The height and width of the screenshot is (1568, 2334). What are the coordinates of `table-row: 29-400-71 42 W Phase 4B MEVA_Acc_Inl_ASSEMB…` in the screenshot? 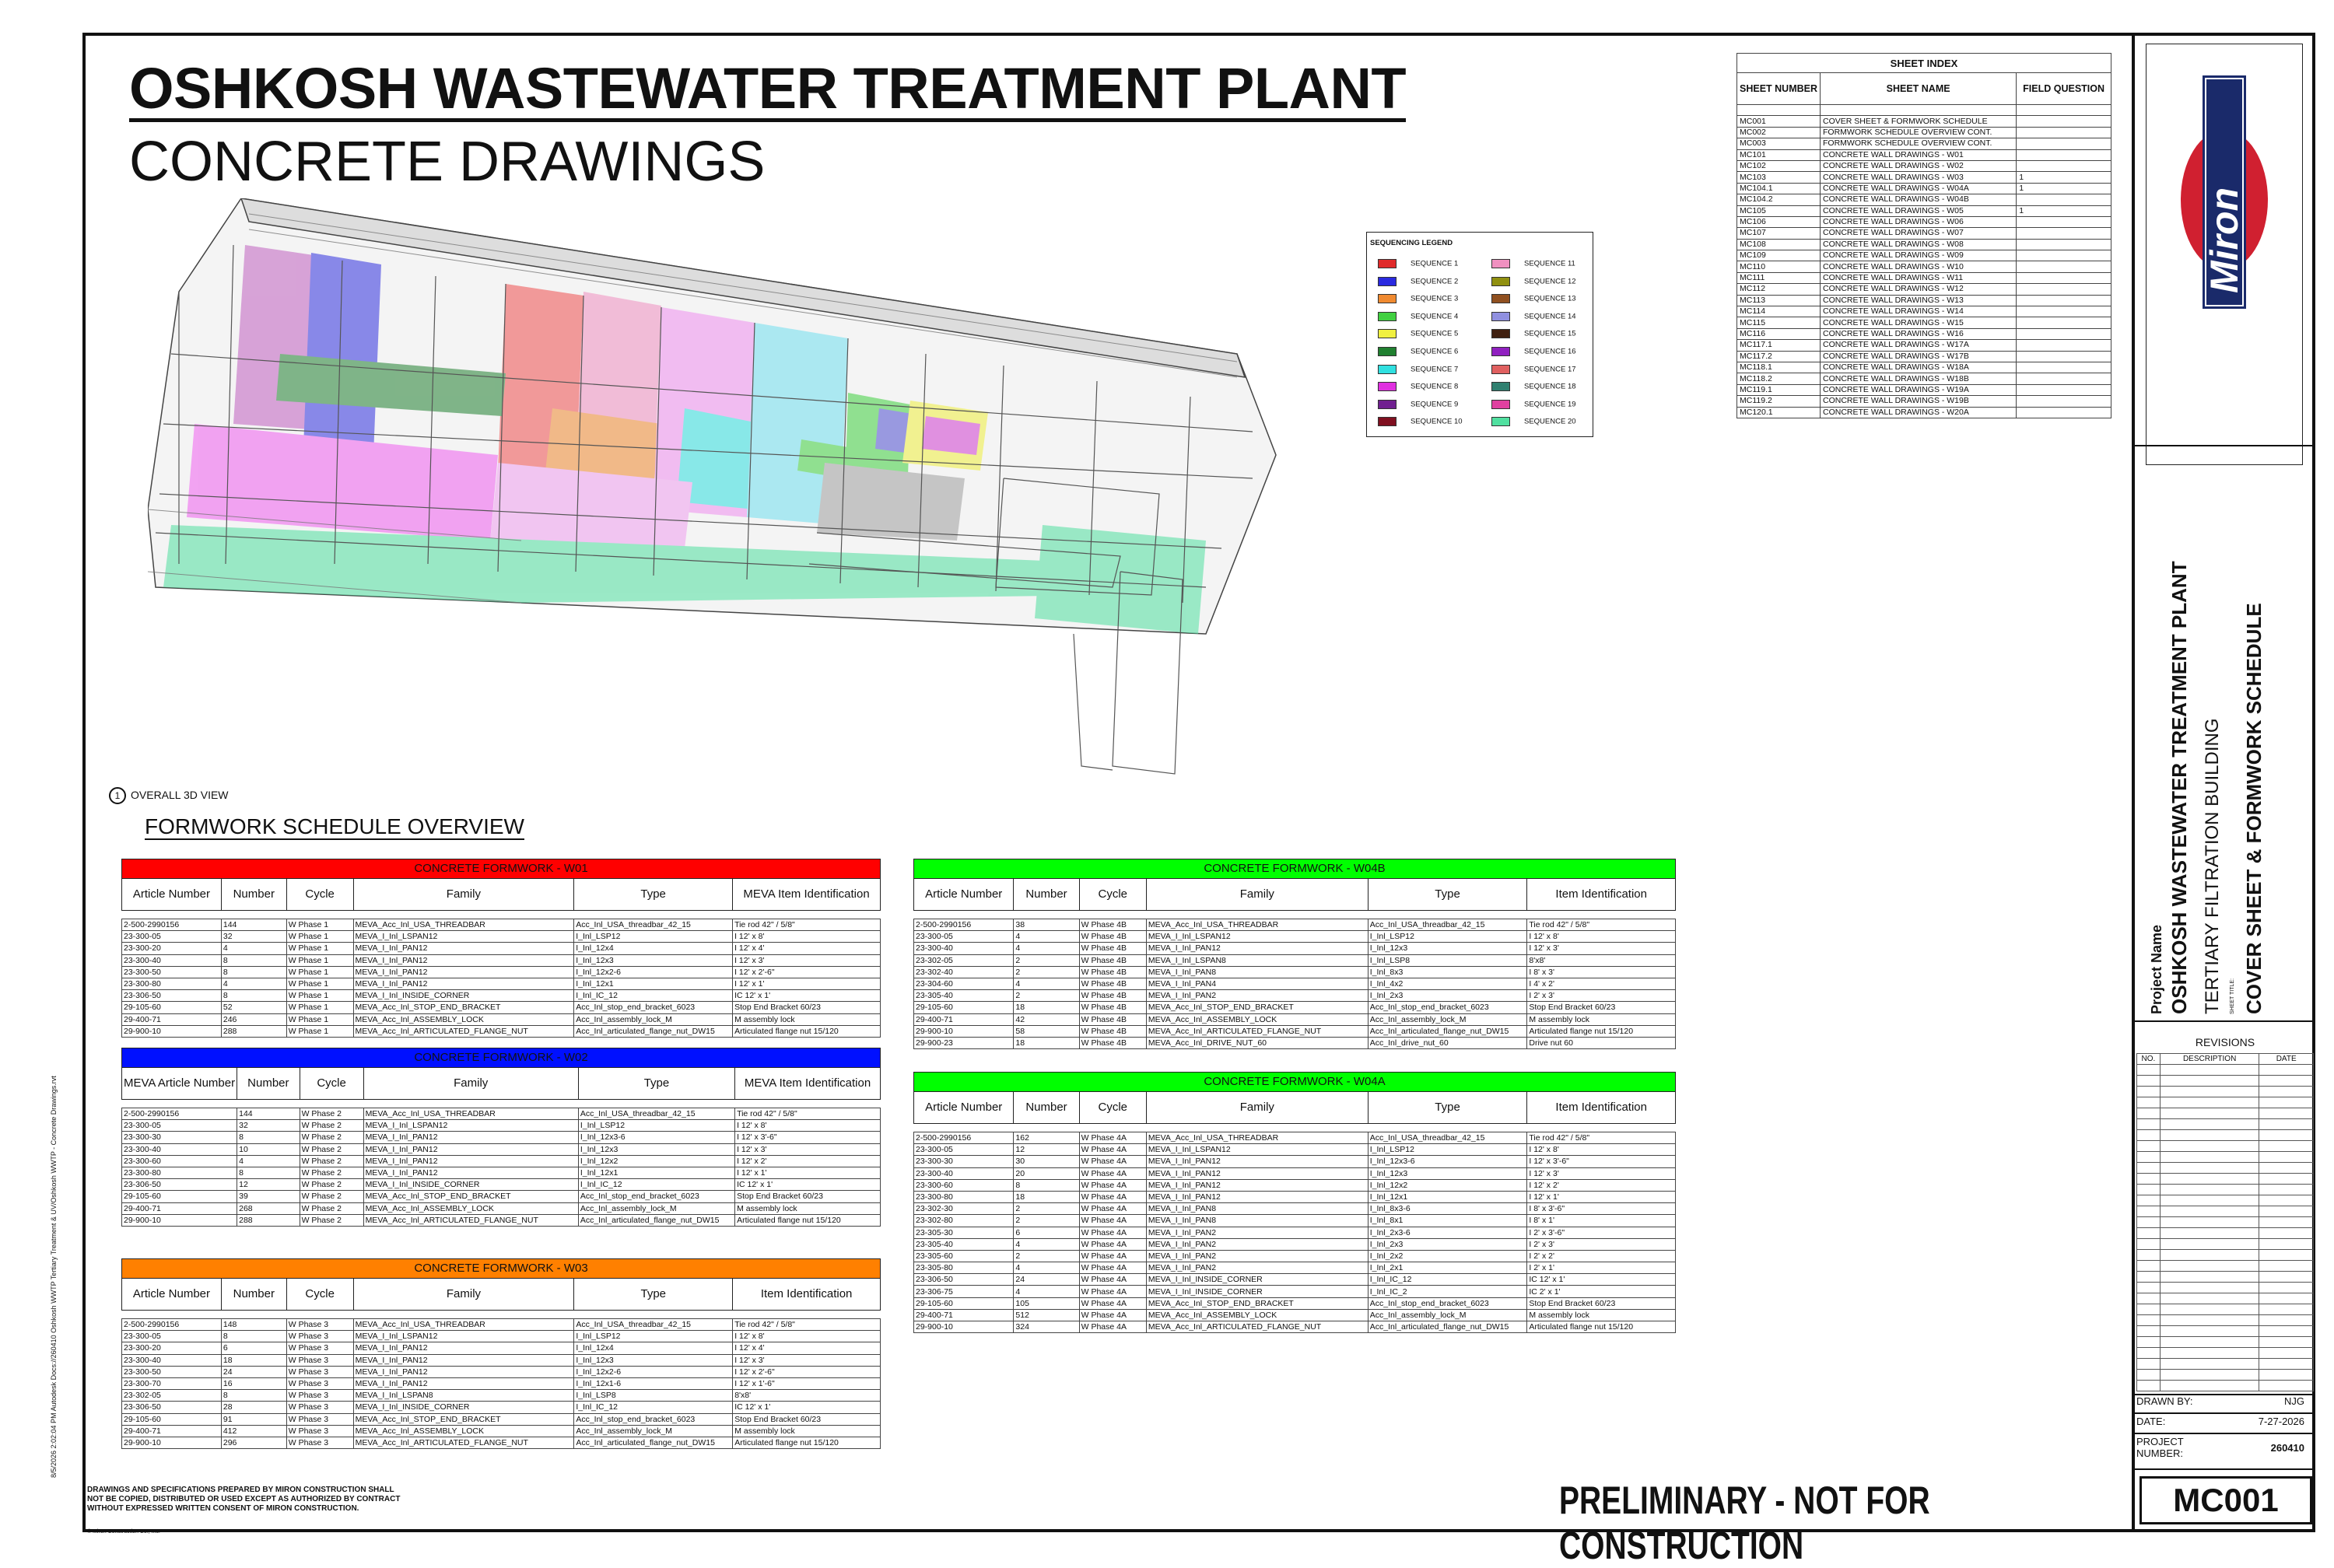 It's located at (1294, 1020).